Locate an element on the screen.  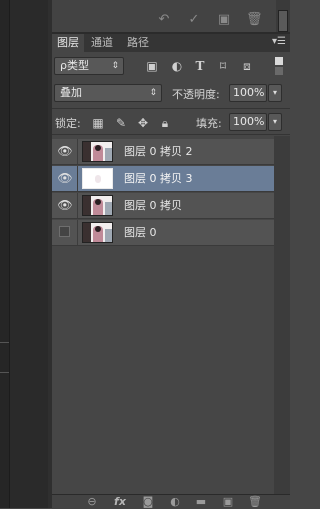
fx-icon: fx is located at coordinates (120, 502).